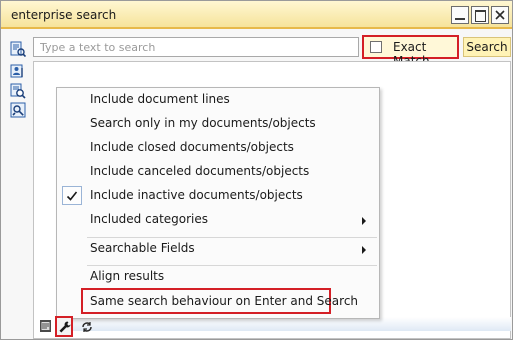 This screenshot has height=342, width=515. Describe the element at coordinates (218, 172) in the screenshot. I see `menu-item-include-canceled-documents: Include canceled documents/objects` at that location.